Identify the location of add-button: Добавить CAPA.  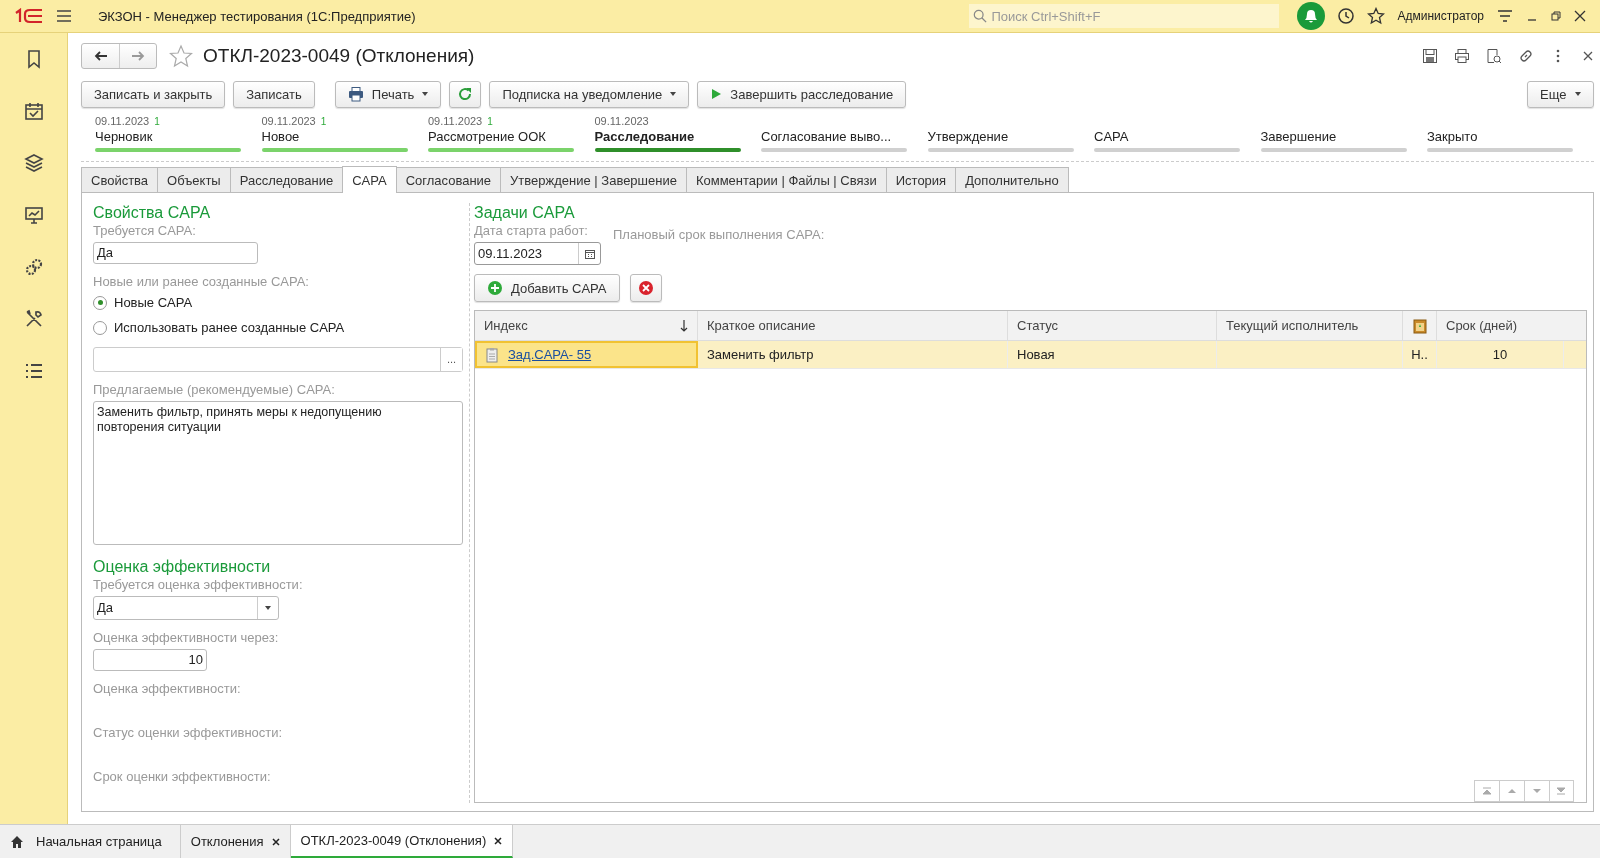
(547, 288).